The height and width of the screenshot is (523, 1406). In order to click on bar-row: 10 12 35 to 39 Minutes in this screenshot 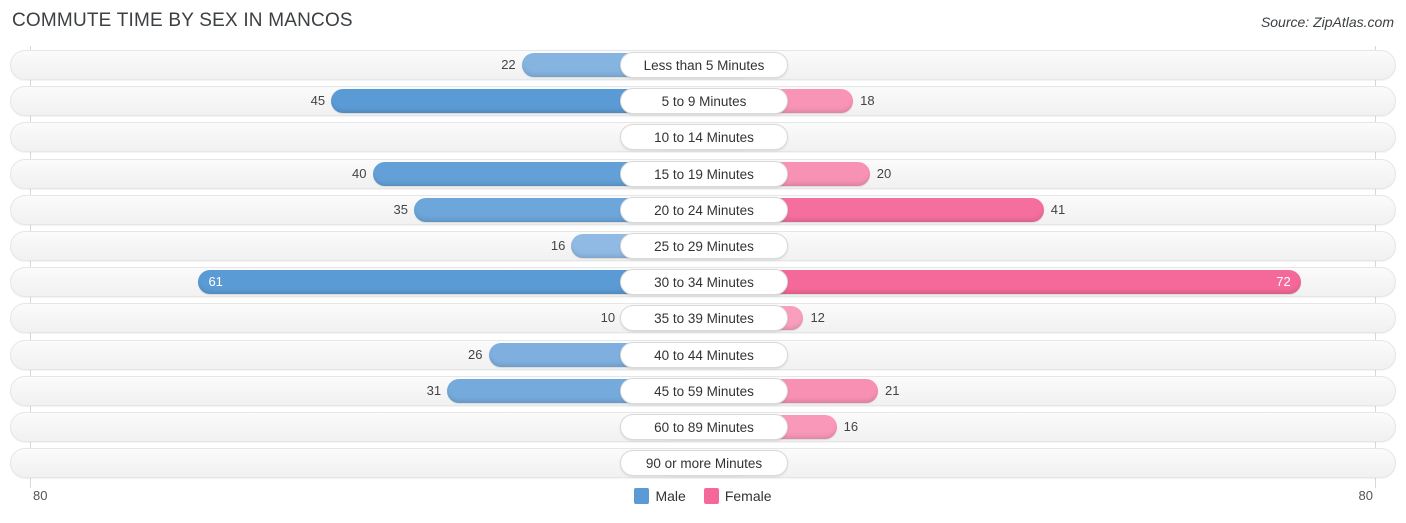, I will do `click(703, 318)`.